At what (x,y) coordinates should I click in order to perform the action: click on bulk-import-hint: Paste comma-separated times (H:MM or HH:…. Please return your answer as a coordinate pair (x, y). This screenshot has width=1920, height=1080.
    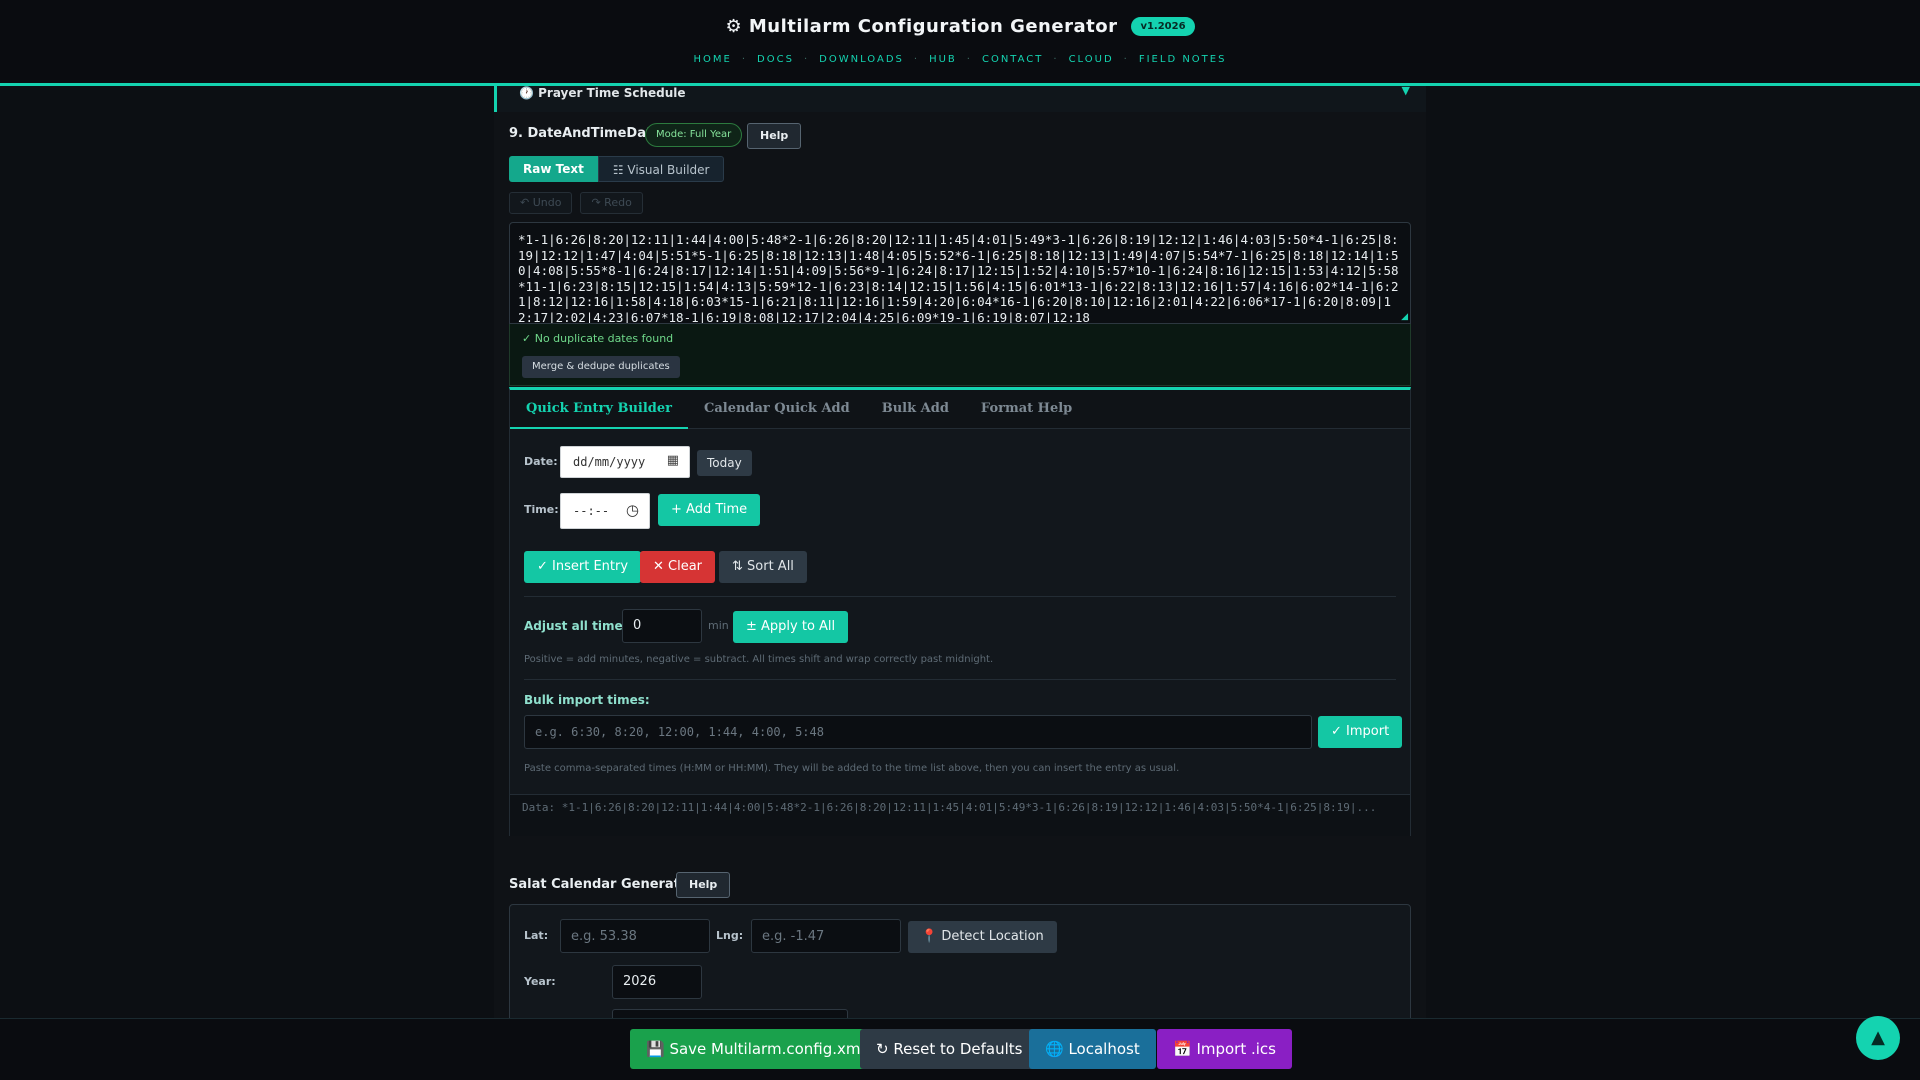
    Looking at the image, I should click on (852, 768).